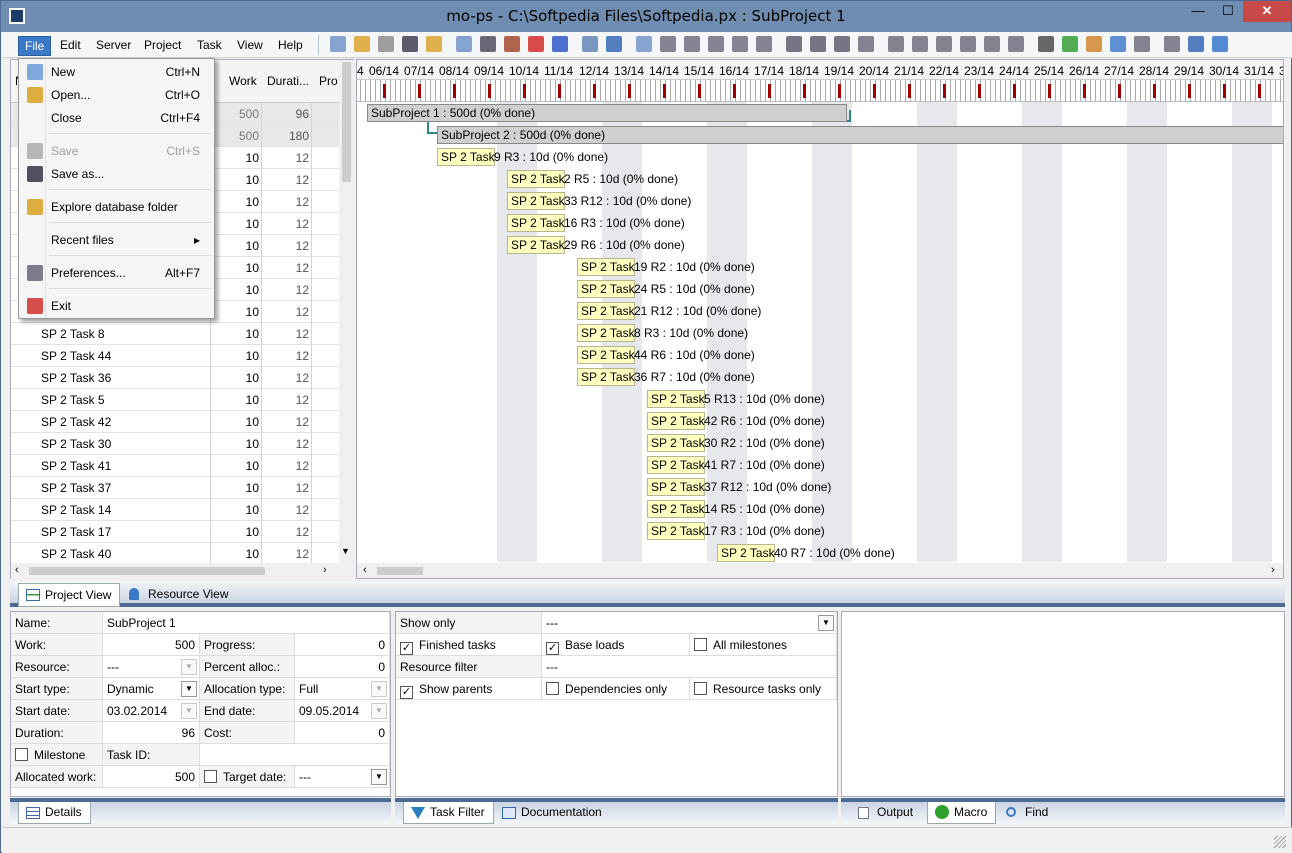  Describe the element at coordinates (666, 377) in the screenshot. I see `task-bar: SP 2 Task 36 R7 : 10d (0% done)` at that location.